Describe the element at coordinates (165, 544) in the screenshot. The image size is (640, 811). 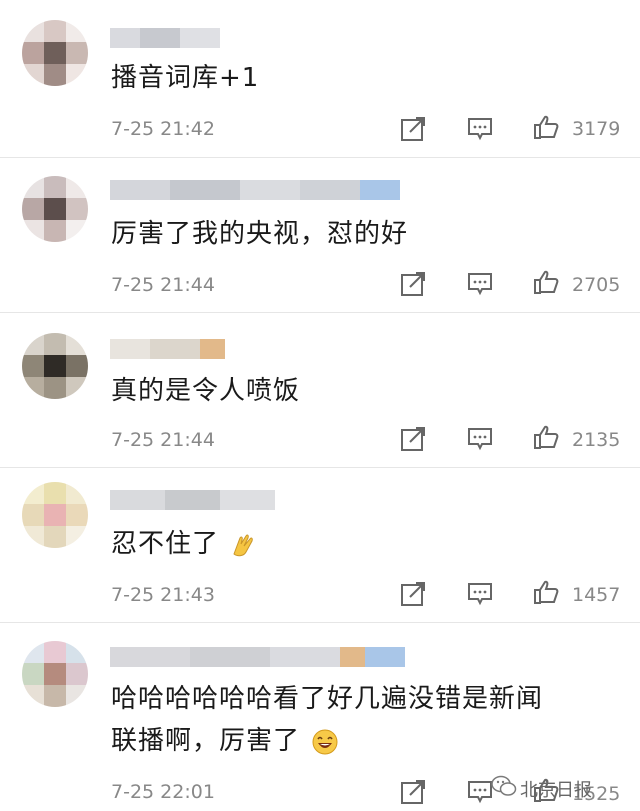
I see `comment-text-content: 忍不住了` at that location.